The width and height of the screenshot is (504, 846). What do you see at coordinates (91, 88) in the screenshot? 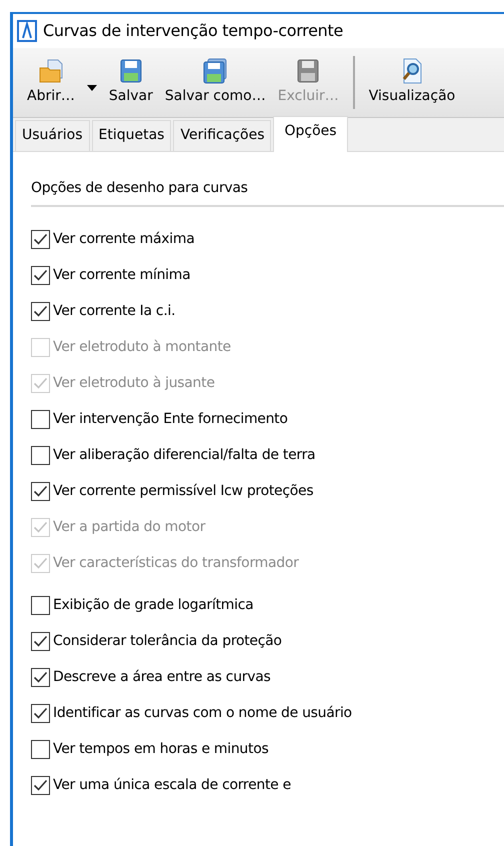
I see `caret-icon` at bounding box center [91, 88].